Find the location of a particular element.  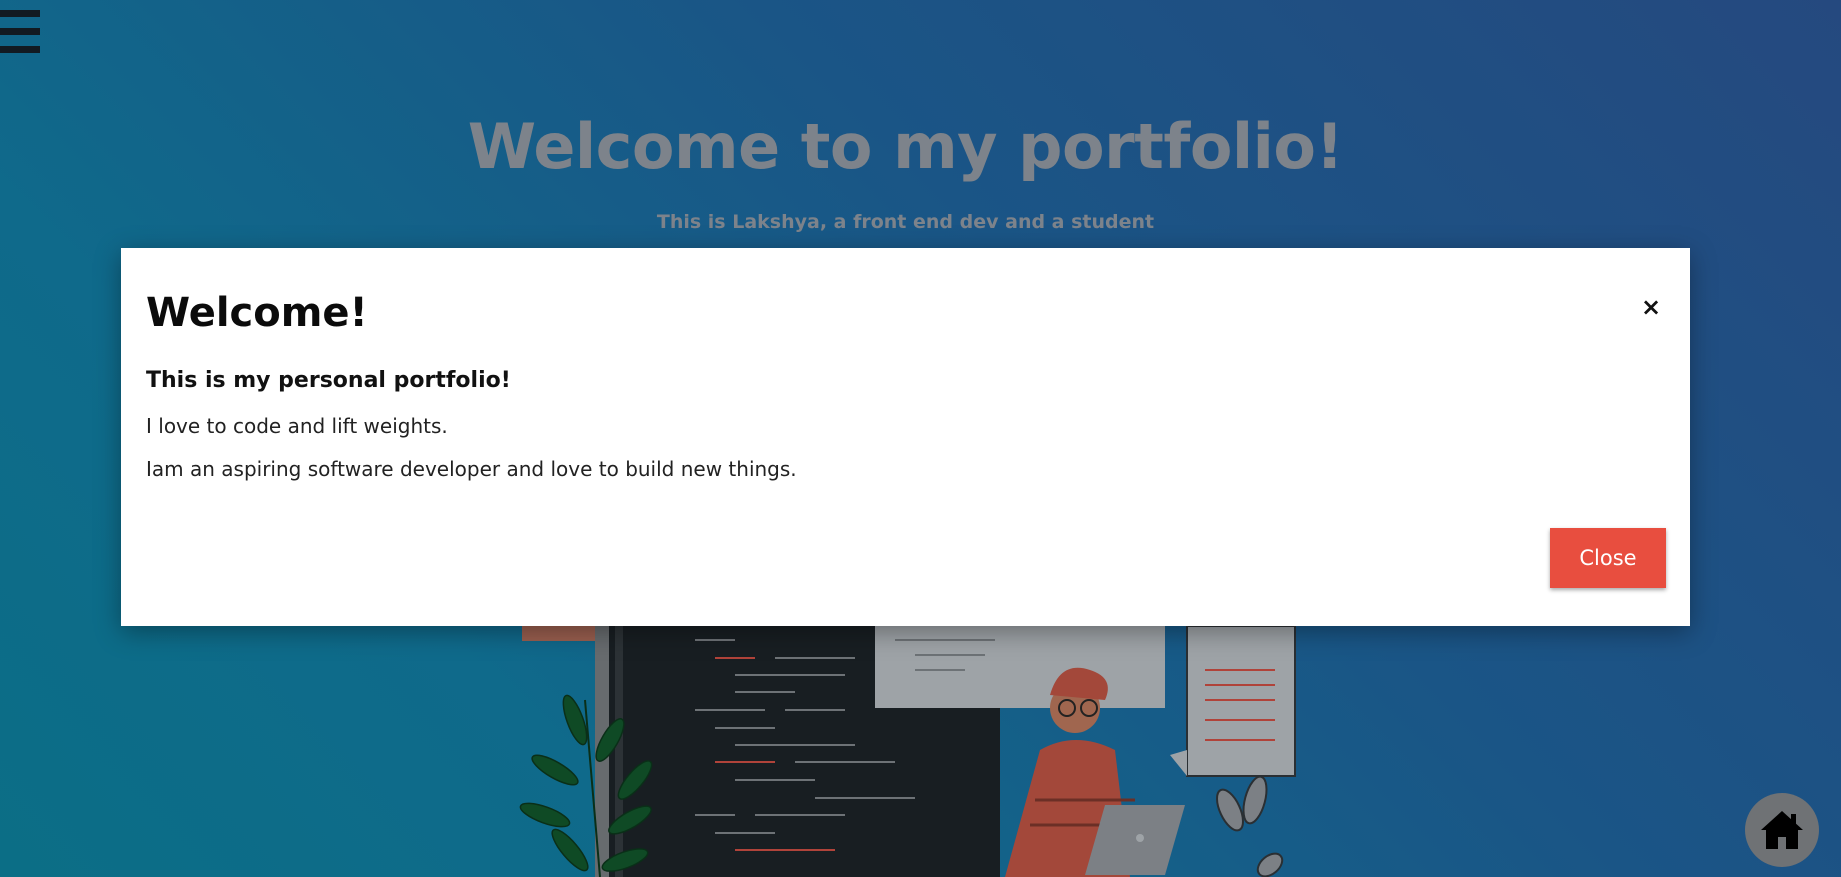

modal-subtitle: This is my personal portfolio! is located at coordinates (328, 380).